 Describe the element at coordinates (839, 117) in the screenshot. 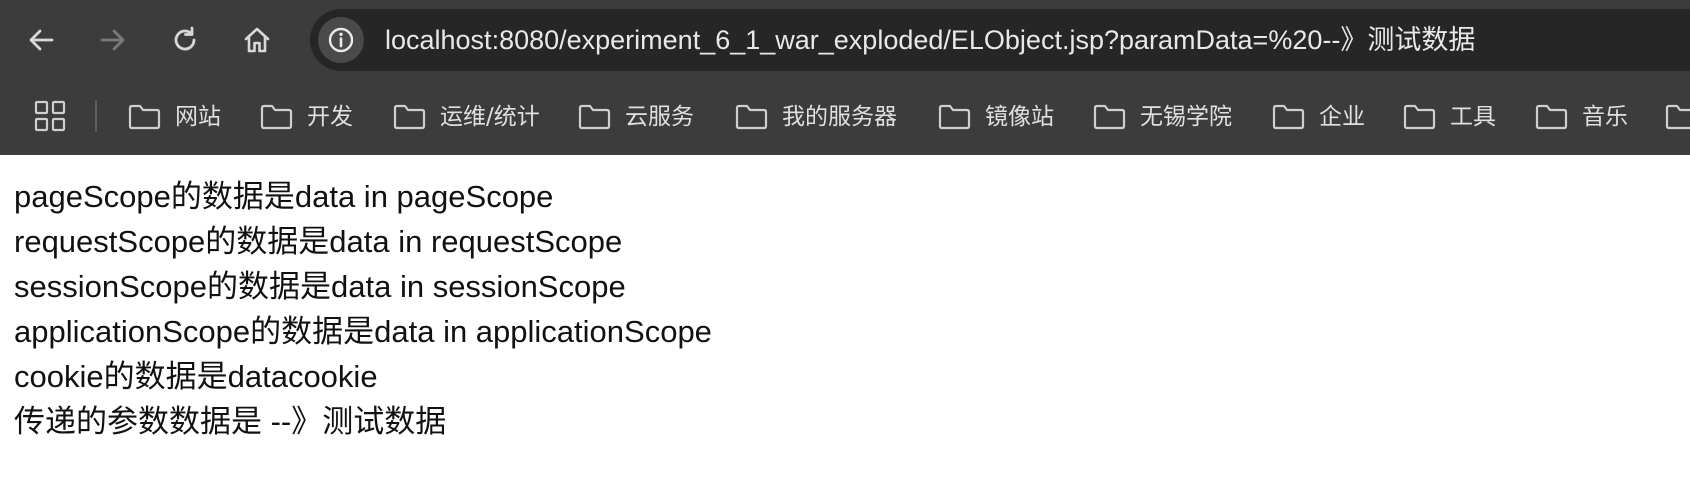

I see `bookmark-label: 我的服务器` at that location.